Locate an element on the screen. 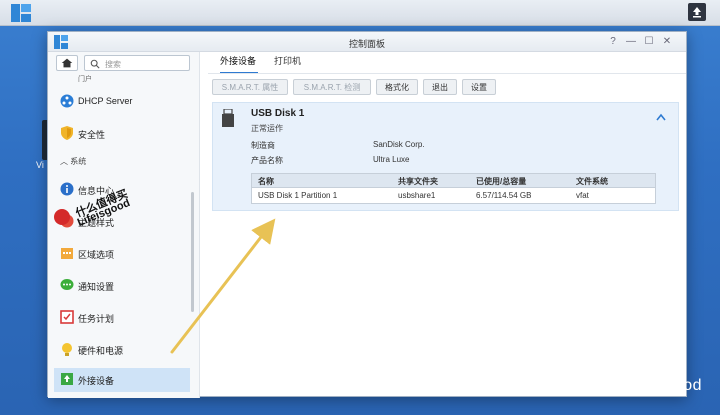 This screenshot has width=720, height=415. desktop-shortcut-label: Vi is located at coordinates (40, 165).